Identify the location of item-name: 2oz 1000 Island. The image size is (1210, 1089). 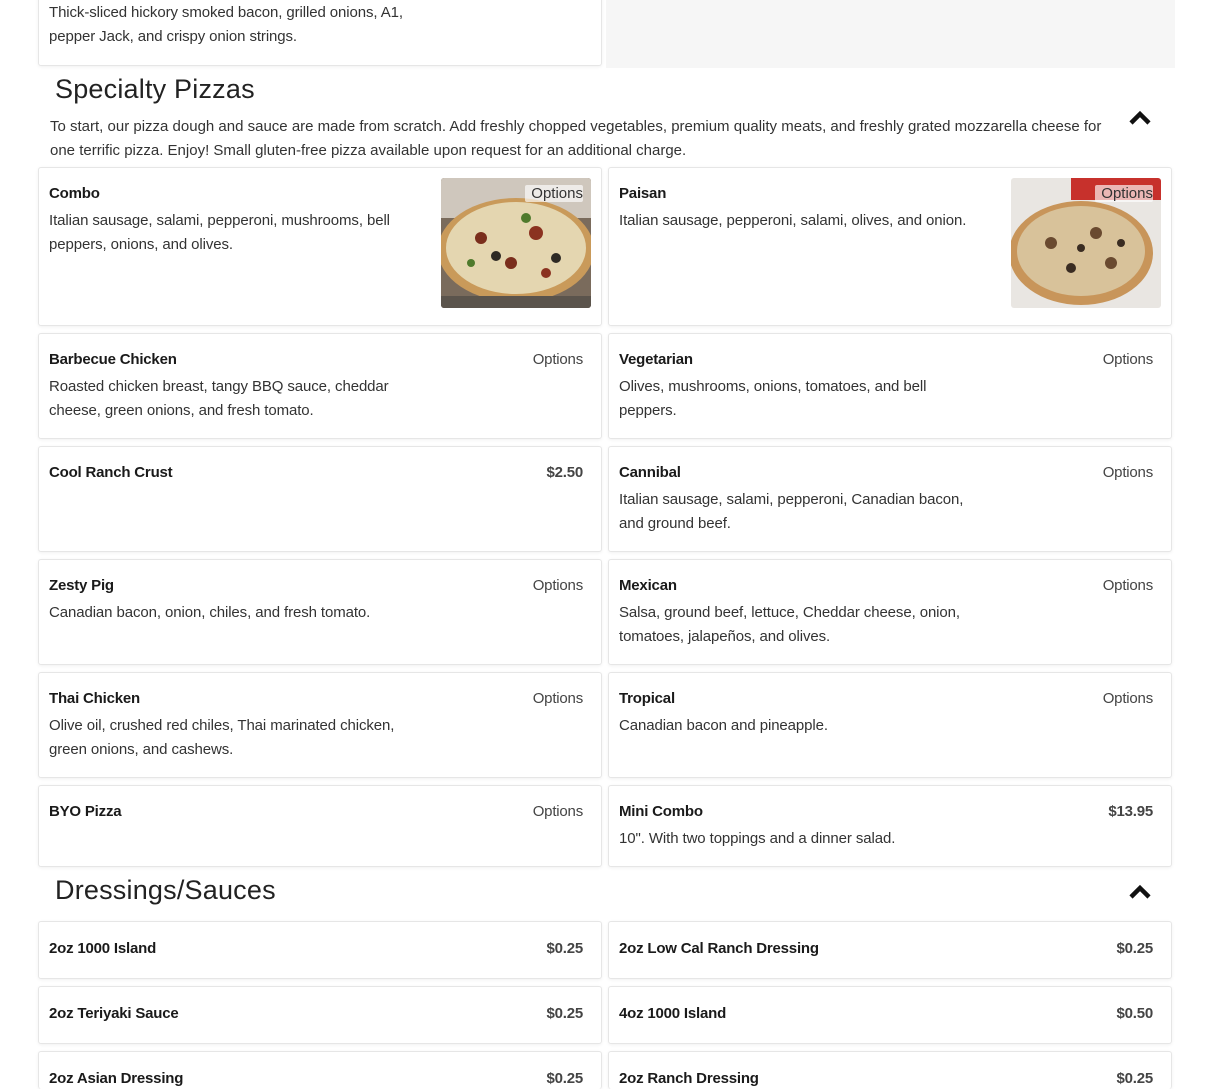
(103, 948).